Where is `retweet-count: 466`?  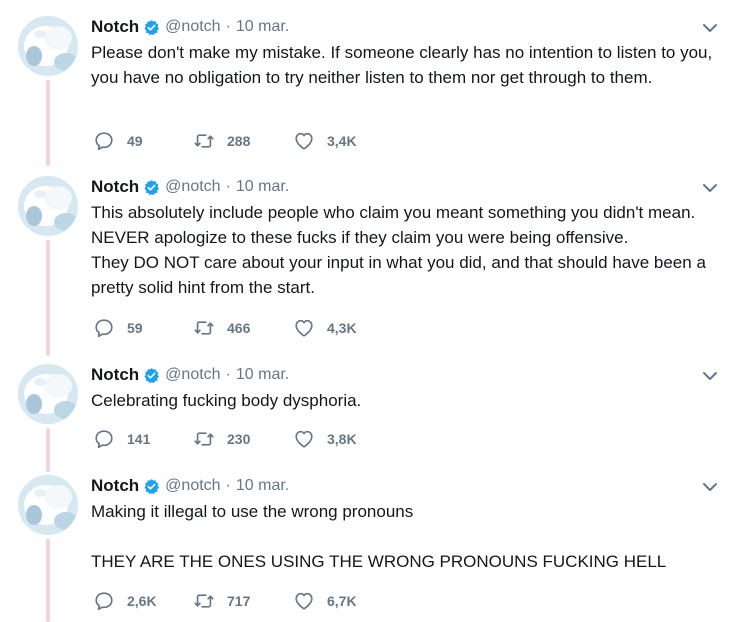 retweet-count: 466 is located at coordinates (239, 328).